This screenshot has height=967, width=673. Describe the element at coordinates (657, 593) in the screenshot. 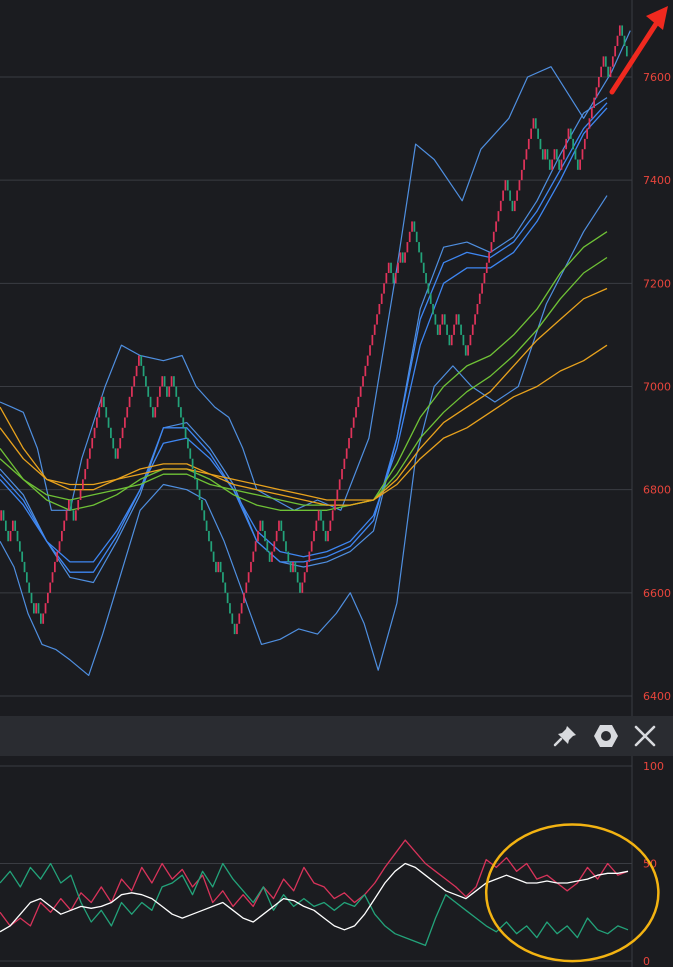

I see `price-tick-label: 6600` at that location.